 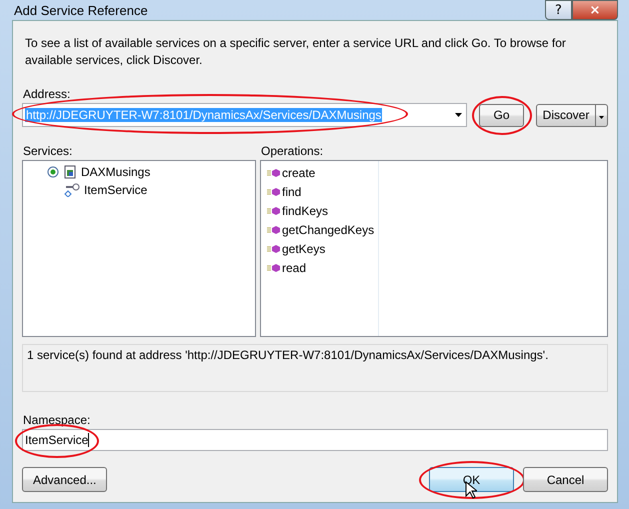 I want to click on discover-menu-button, so click(x=602, y=115).